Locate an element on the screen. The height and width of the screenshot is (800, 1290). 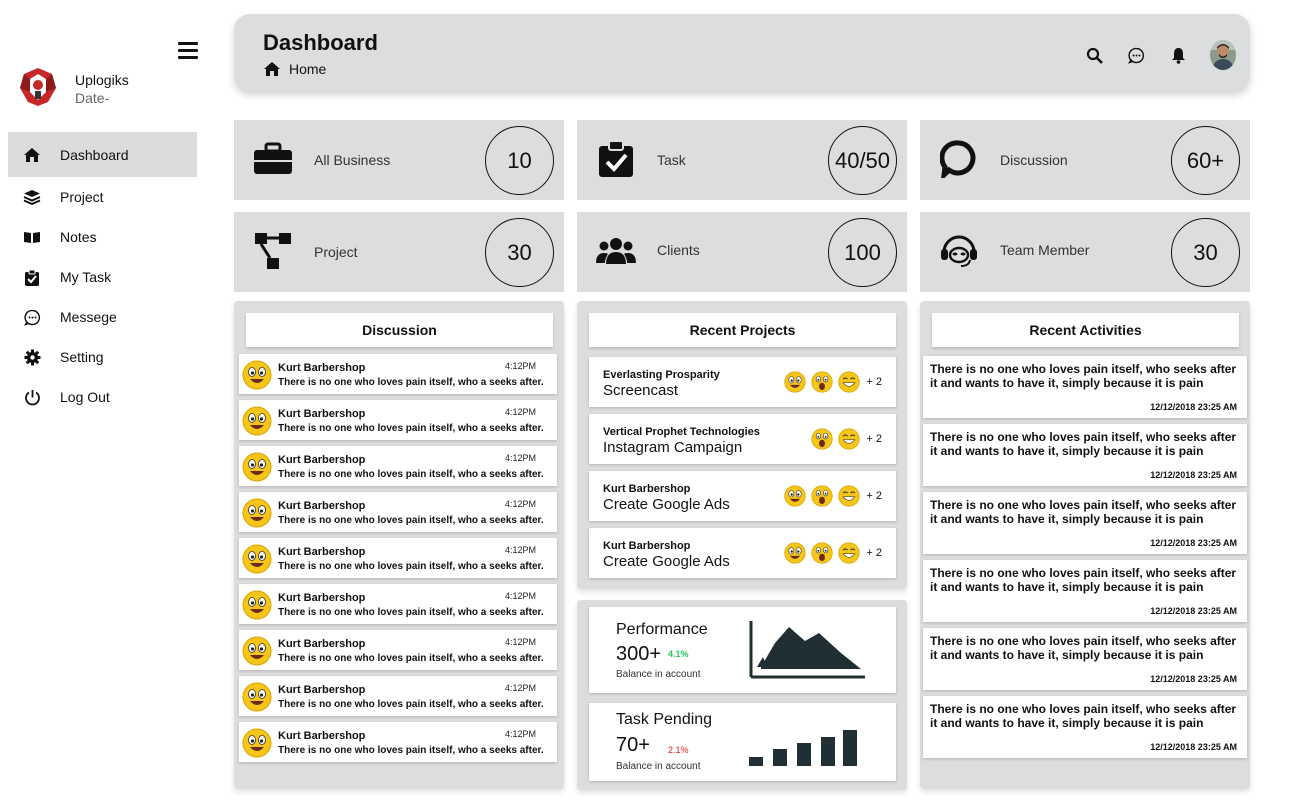
sidebar-item-label: Notes is located at coordinates (78, 237).